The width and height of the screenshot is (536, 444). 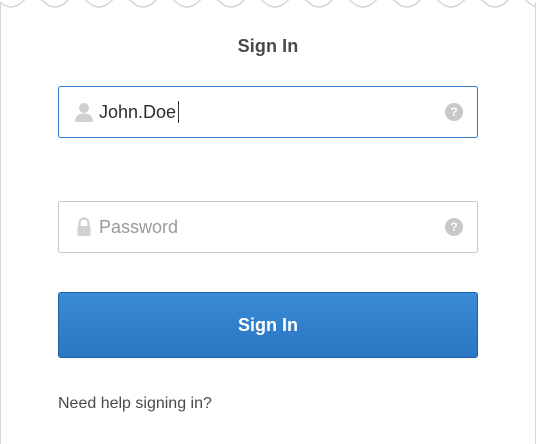 I want to click on page-title: Sign In, so click(x=268, y=46).